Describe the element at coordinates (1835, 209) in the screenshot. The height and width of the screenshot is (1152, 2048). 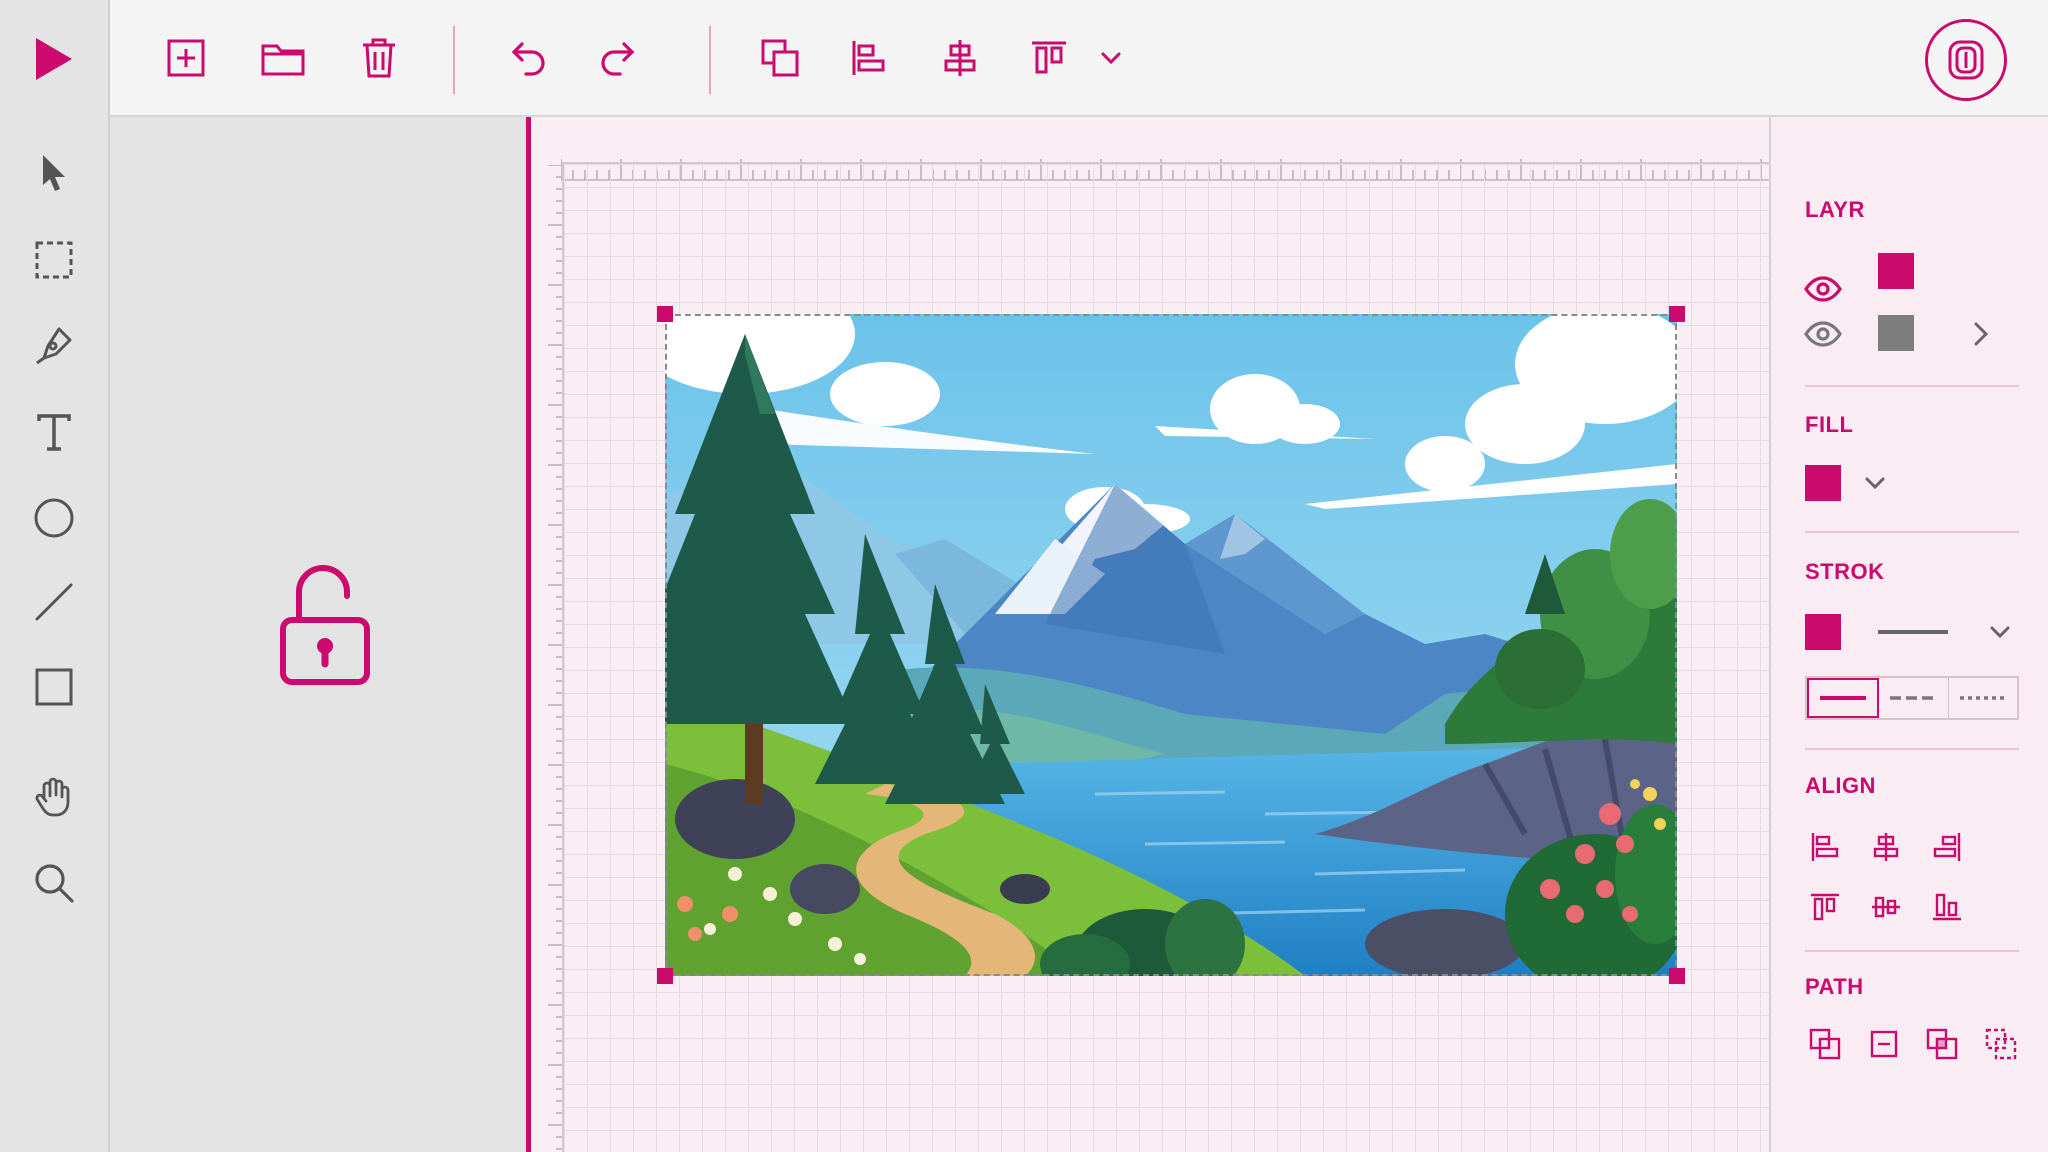
I see `layers-section-title: LAYR` at that location.